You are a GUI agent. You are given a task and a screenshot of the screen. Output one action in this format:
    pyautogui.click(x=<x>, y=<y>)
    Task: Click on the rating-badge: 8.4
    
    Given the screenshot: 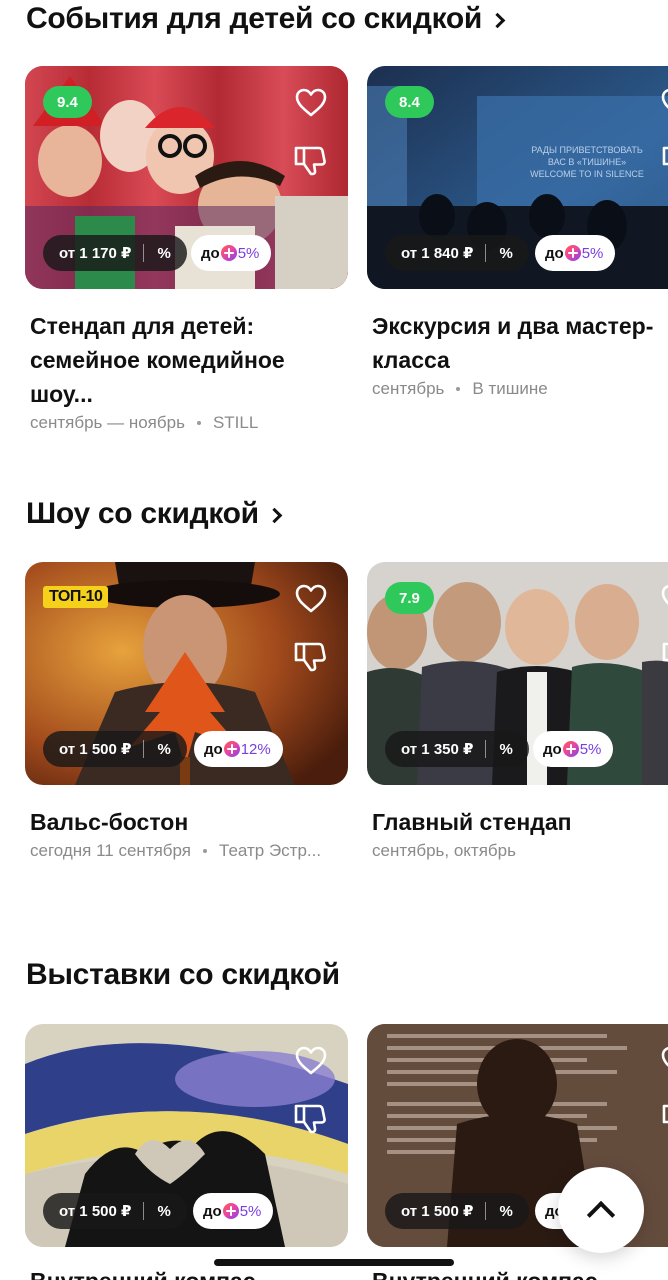 What is the action you would take?
    pyautogui.click(x=409, y=102)
    